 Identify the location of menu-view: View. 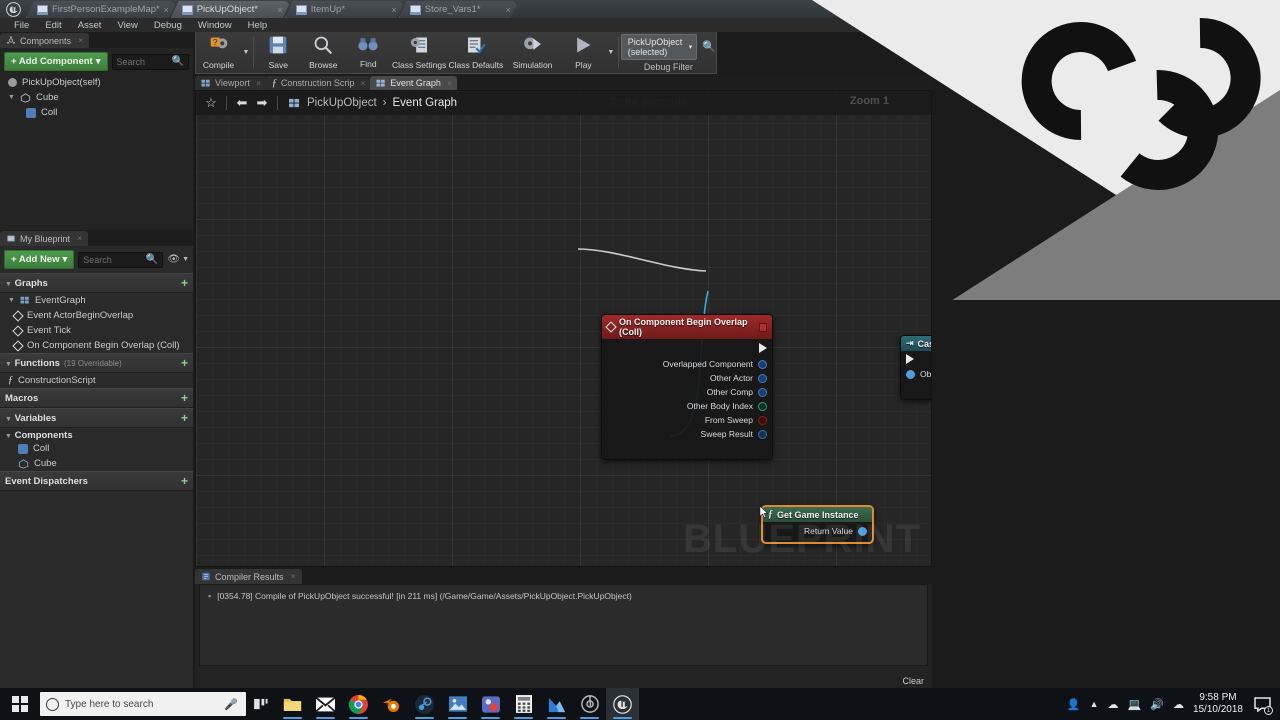
(127, 25).